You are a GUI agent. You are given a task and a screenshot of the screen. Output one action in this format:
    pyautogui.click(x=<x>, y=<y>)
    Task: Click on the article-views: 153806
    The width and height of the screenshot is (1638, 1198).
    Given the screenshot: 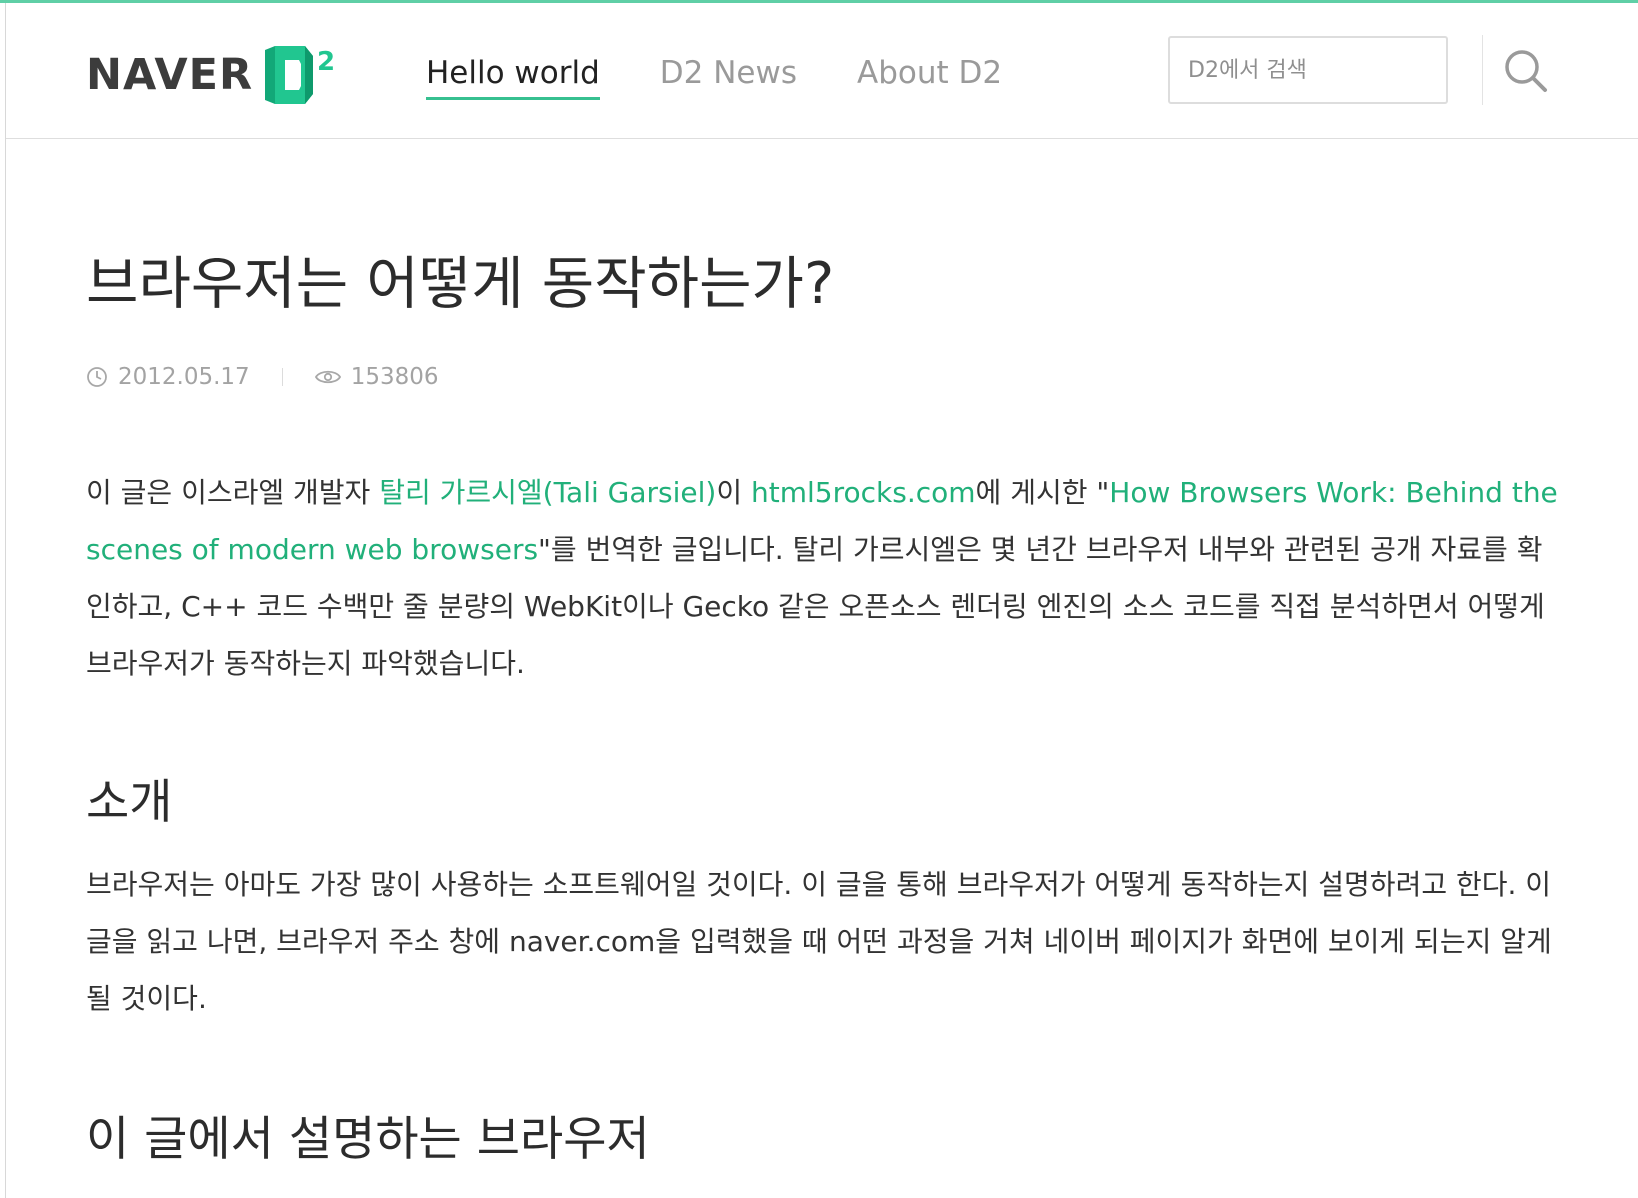 What is the action you would take?
    pyautogui.click(x=376, y=377)
    